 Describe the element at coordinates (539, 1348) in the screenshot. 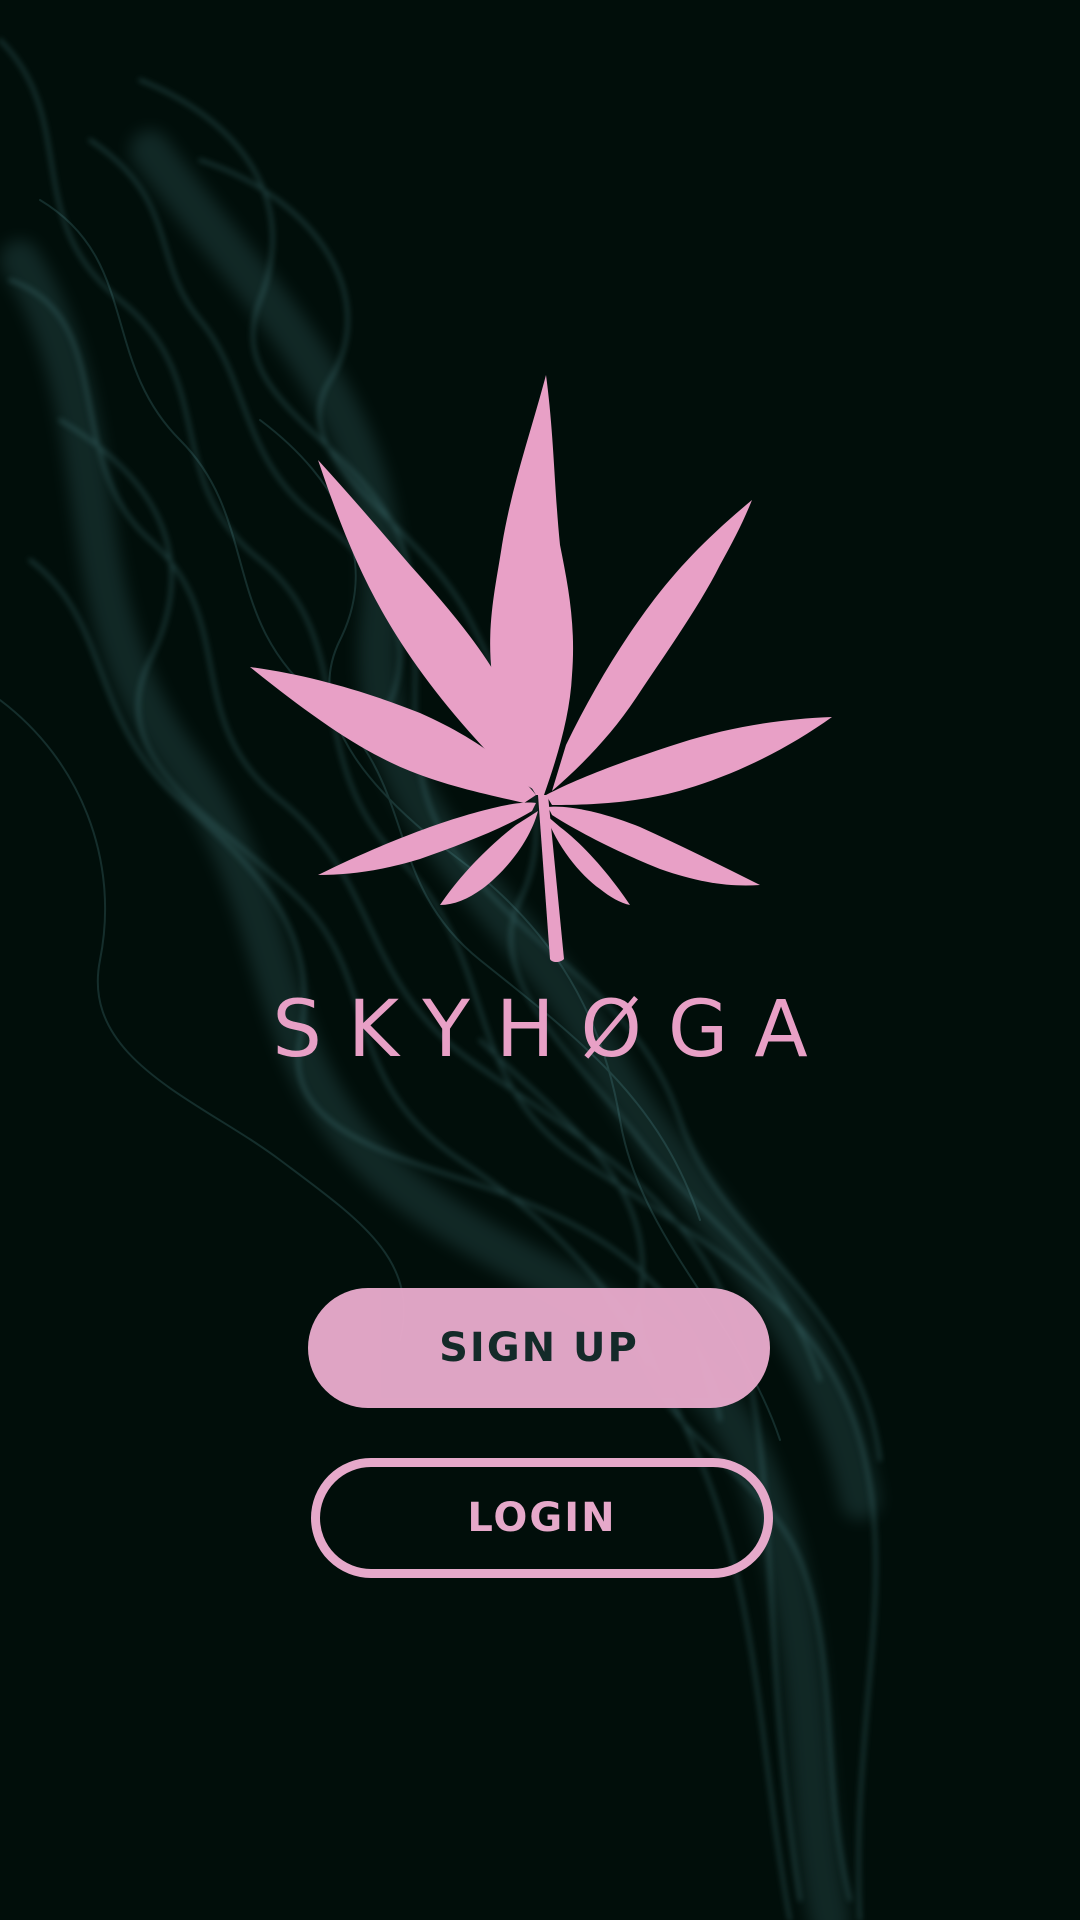

I see `sign-up-button: SIGN UP` at that location.